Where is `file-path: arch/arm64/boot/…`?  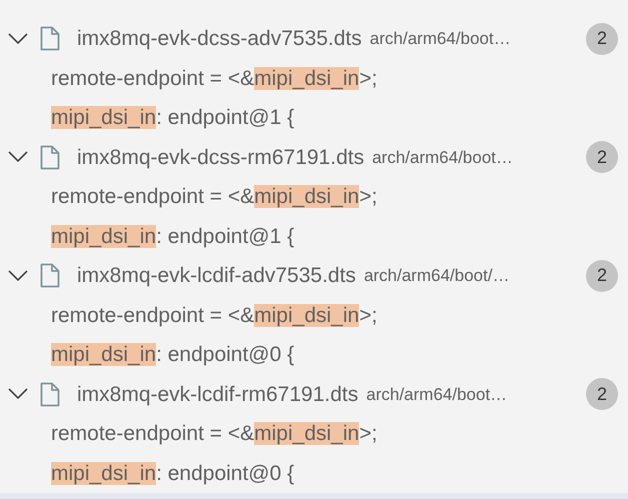 file-path: arch/arm64/boot/… is located at coordinates (437, 276).